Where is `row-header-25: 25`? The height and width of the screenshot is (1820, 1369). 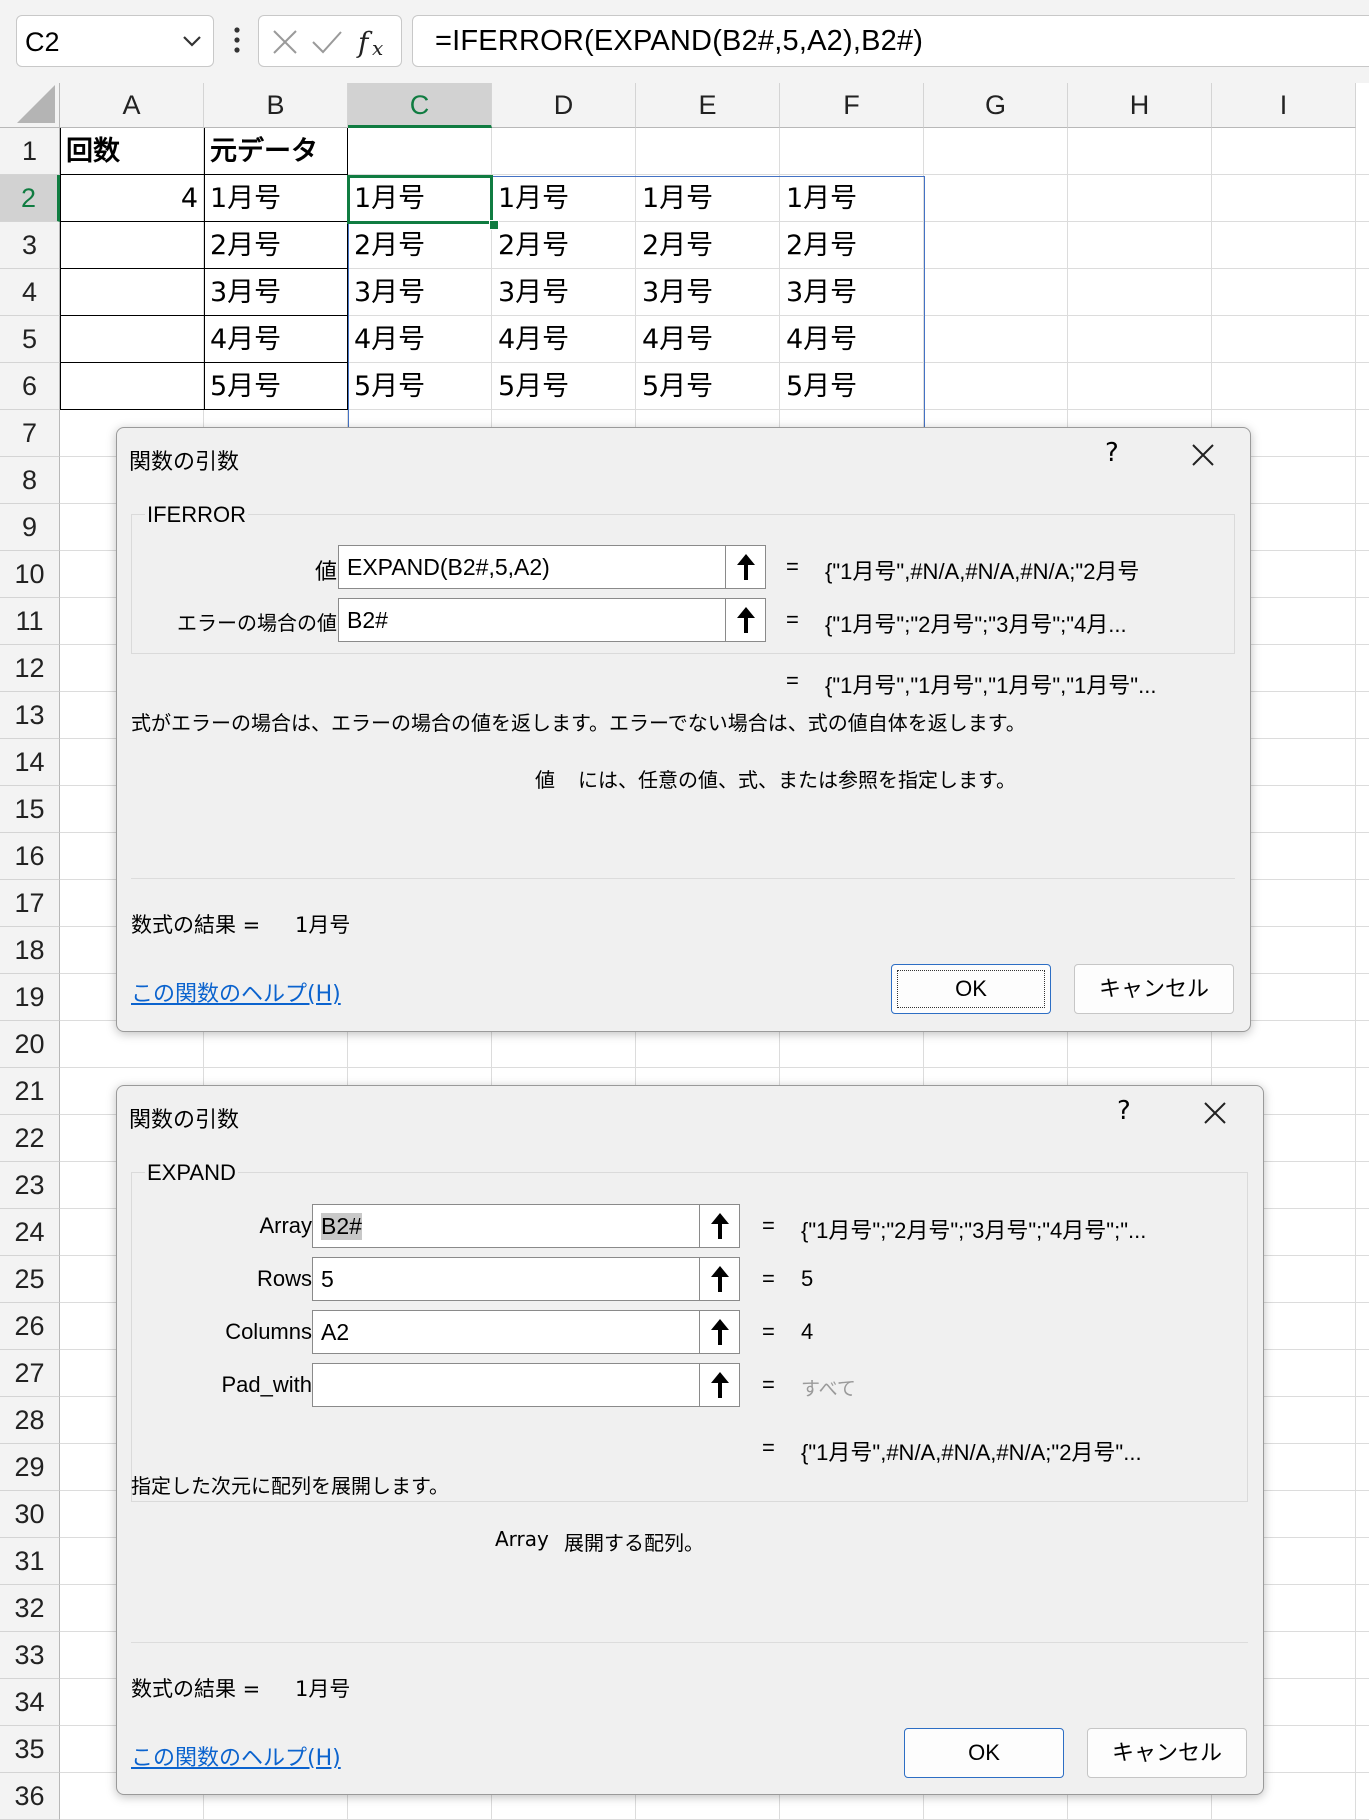 row-header-25: 25 is located at coordinates (30, 1279).